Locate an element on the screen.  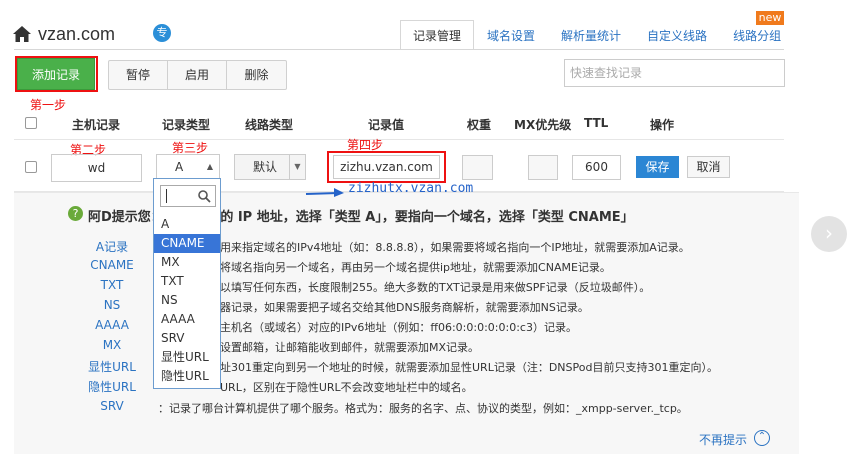
dropdown-option-srv: SRV is located at coordinates (187, 338).